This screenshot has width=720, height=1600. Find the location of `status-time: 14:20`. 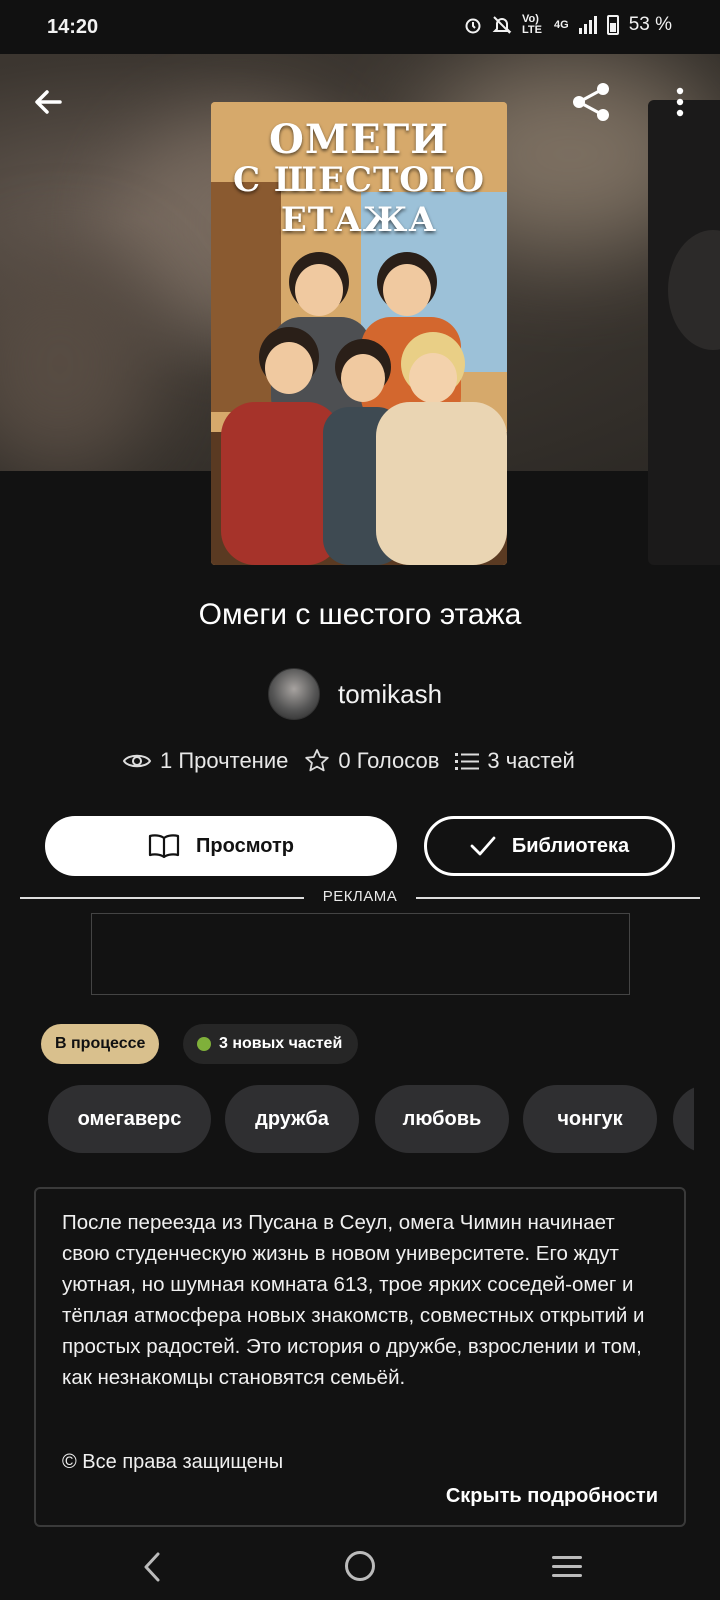

status-time: 14:20 is located at coordinates (73, 27).